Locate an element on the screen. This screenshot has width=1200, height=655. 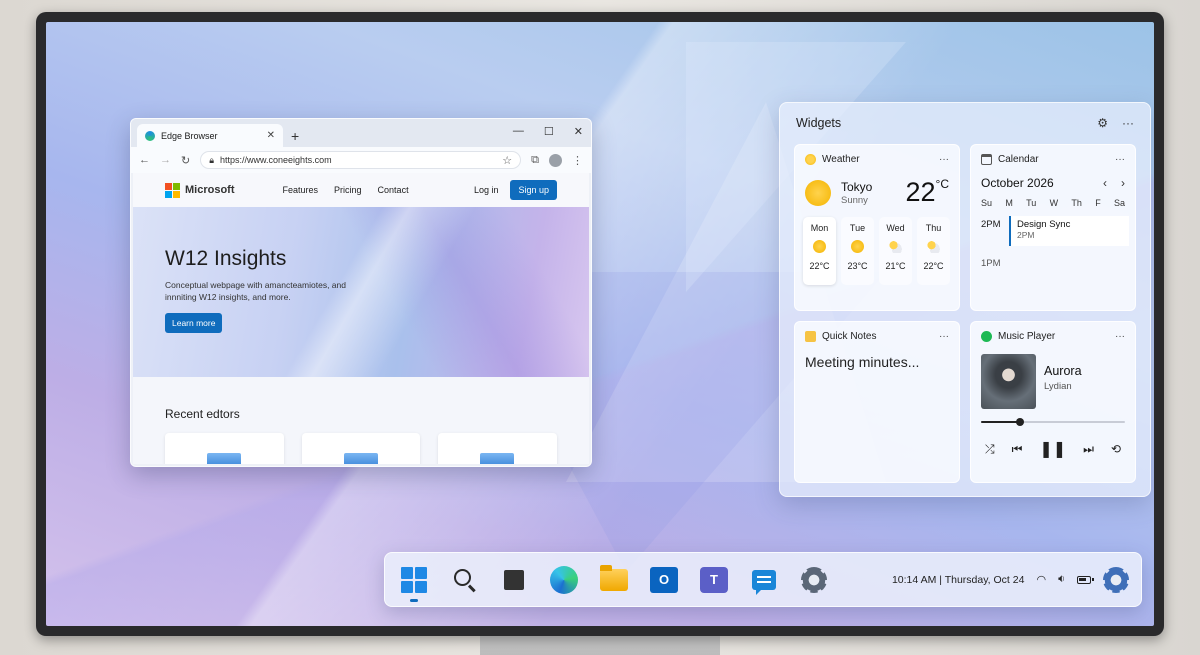
calendar-event-row: 2PM Design Sync 2PM is located at coordinates (1053, 227).